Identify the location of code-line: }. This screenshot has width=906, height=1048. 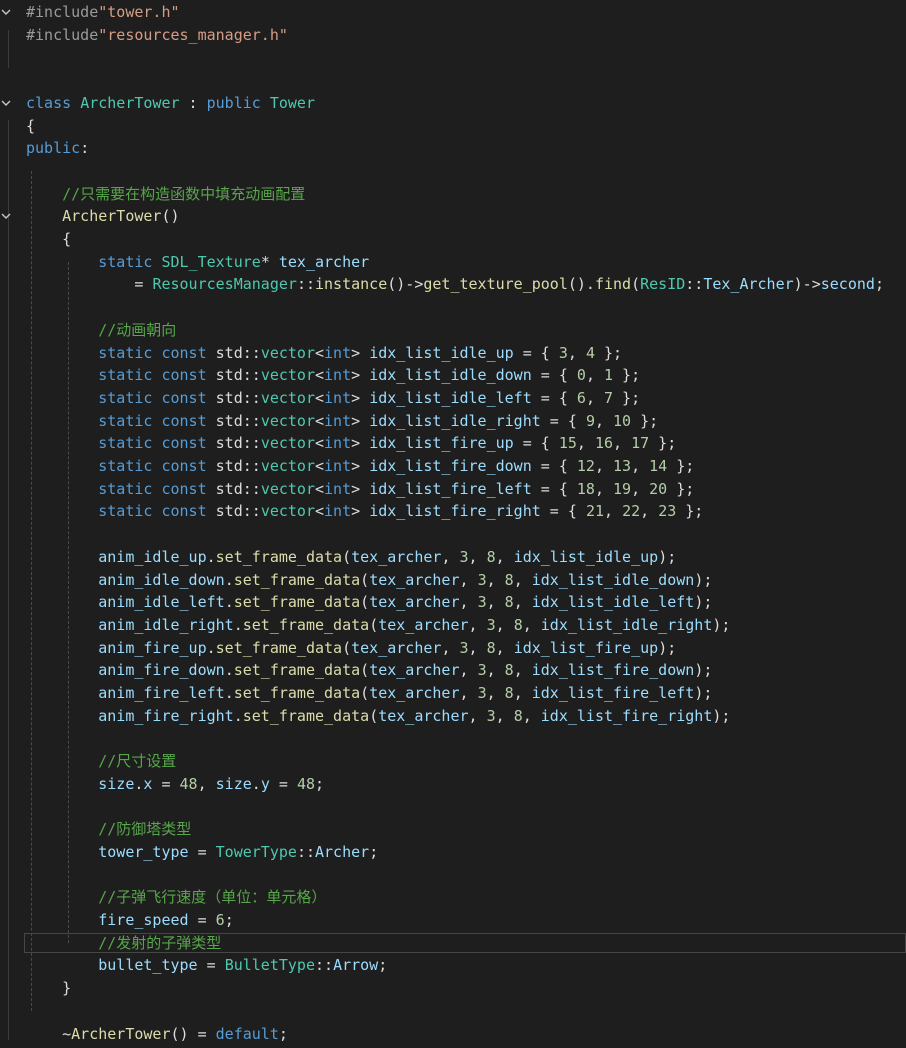
(453, 988).